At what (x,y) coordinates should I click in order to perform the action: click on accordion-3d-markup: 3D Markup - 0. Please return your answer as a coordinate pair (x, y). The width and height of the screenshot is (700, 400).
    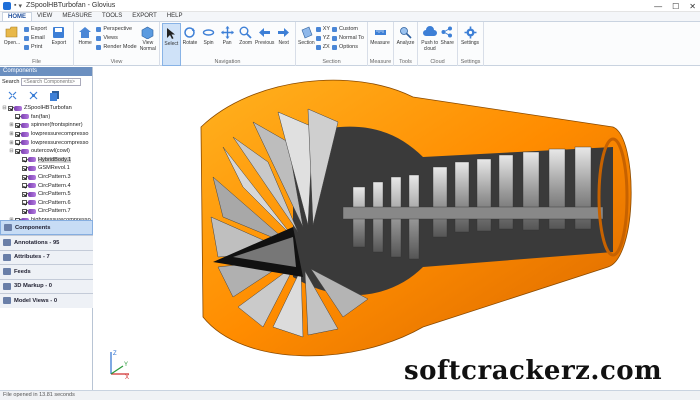
    Looking at the image, I should click on (46, 285).